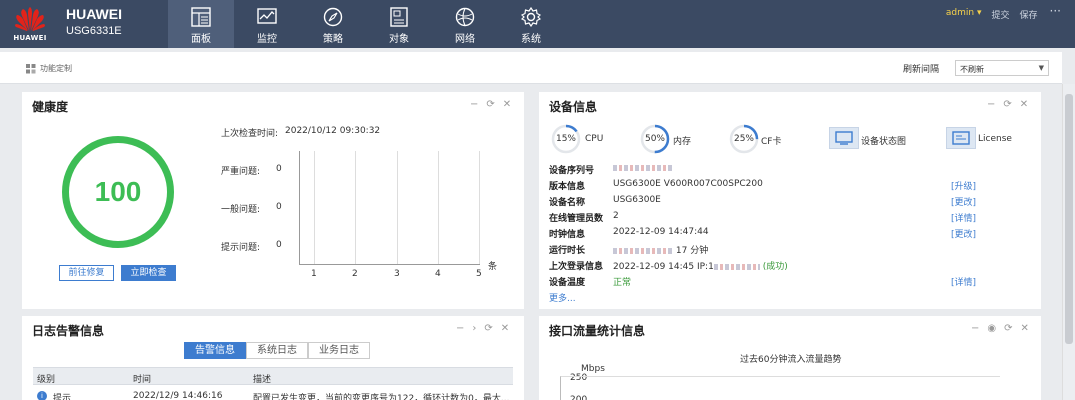 This screenshot has width=1075, height=400. What do you see at coordinates (262, 378) in the screenshot?
I see `column-header: 描述` at bounding box center [262, 378].